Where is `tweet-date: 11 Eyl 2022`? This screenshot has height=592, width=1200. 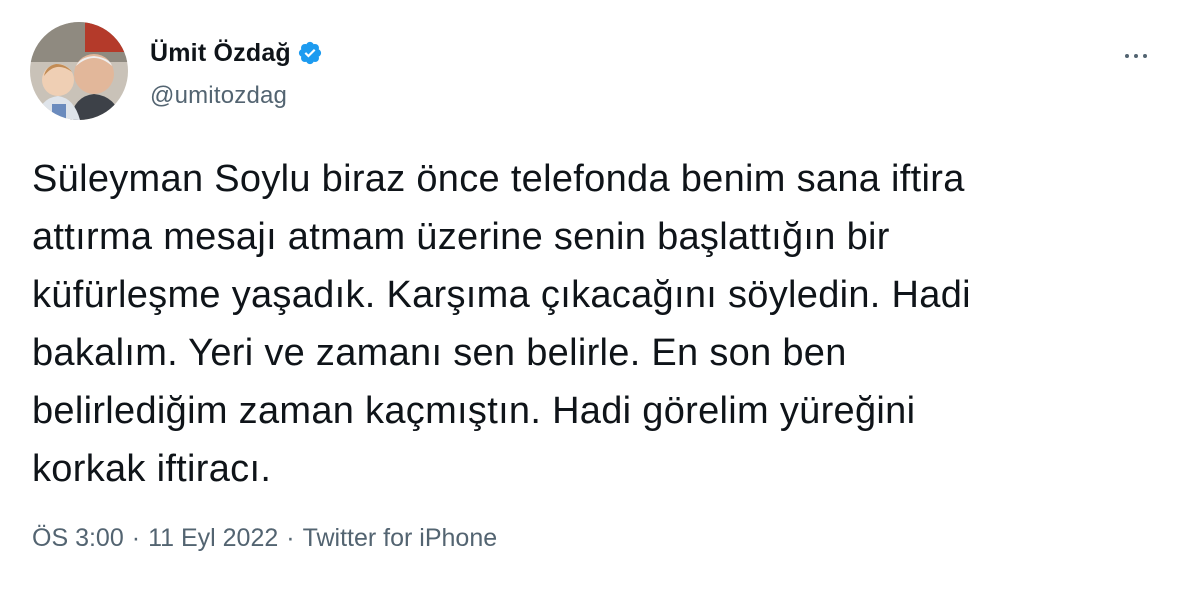
tweet-date: 11 Eyl 2022 is located at coordinates (213, 538).